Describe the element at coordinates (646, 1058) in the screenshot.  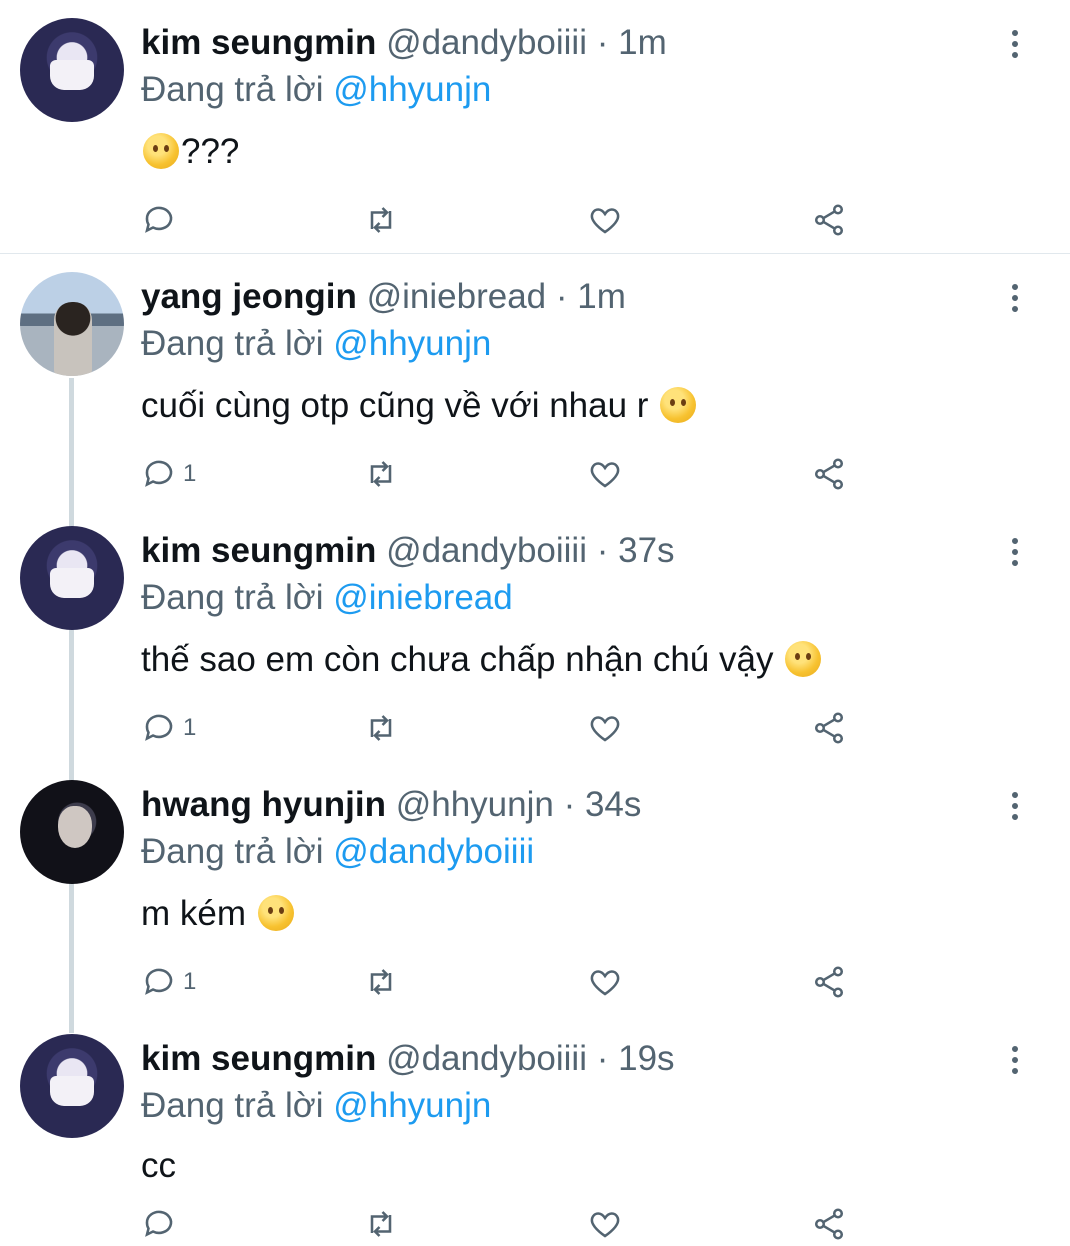
I see `timestamp: 19s` at that location.